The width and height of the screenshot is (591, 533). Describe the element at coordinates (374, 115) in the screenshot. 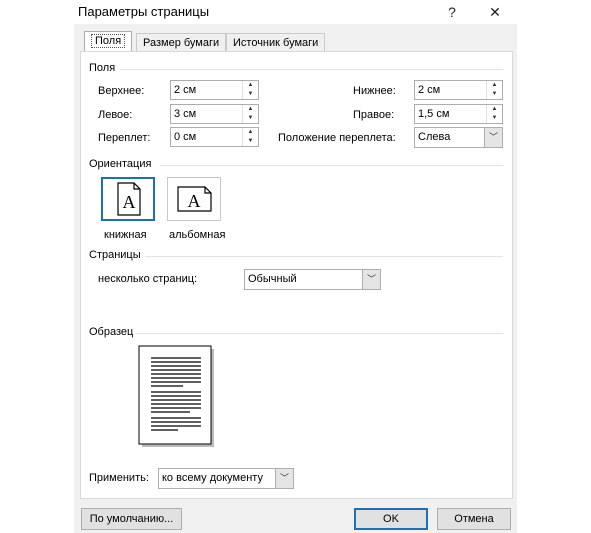

I see `right-margin-label: Правое:` at that location.